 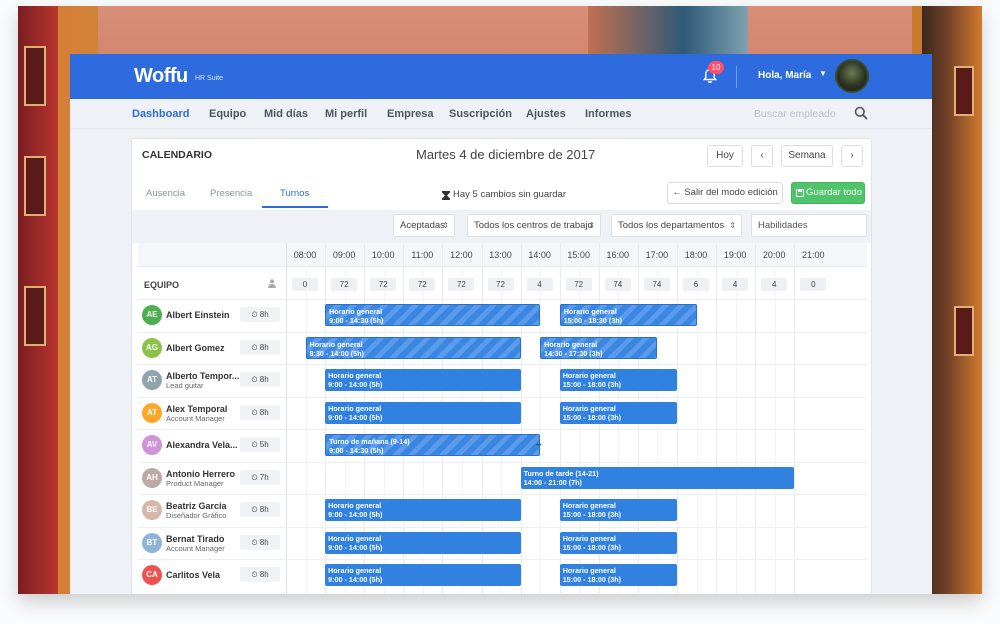 I want to click on centers-filter: Todos los centros de trabajo ⇕, so click(x=534, y=225).